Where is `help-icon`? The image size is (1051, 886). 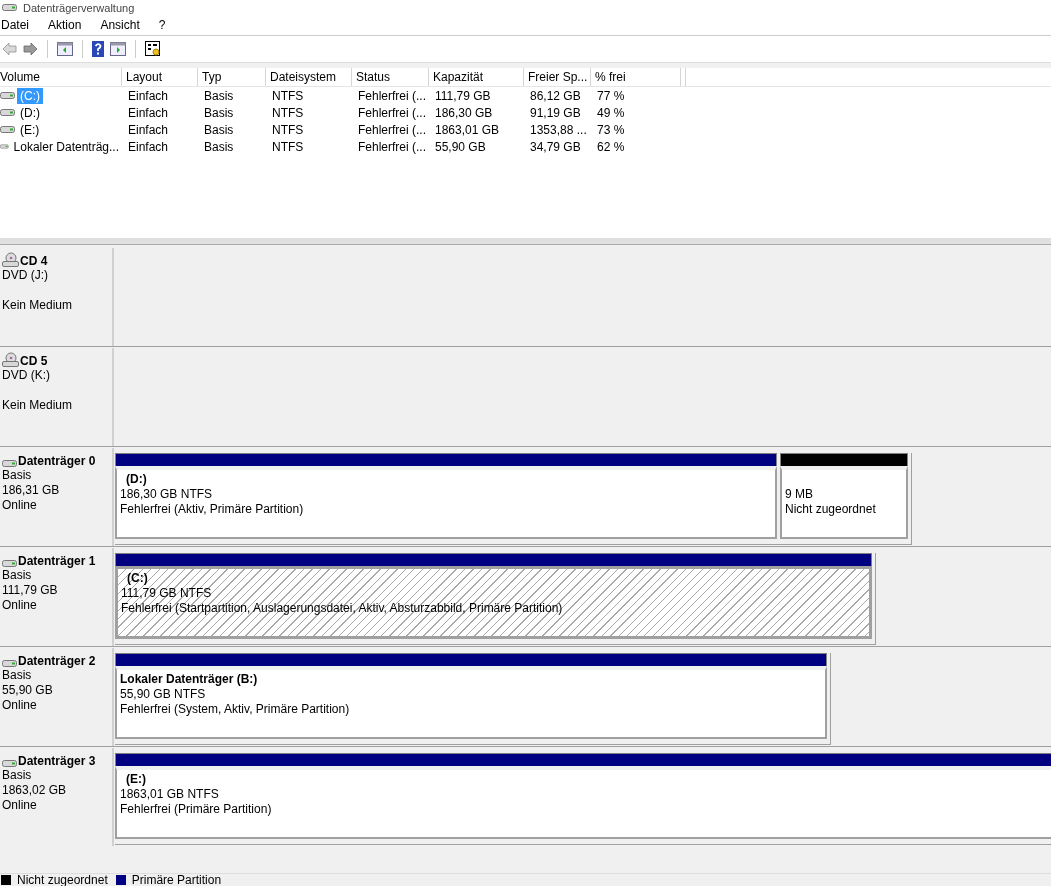
help-icon is located at coordinates (98, 49).